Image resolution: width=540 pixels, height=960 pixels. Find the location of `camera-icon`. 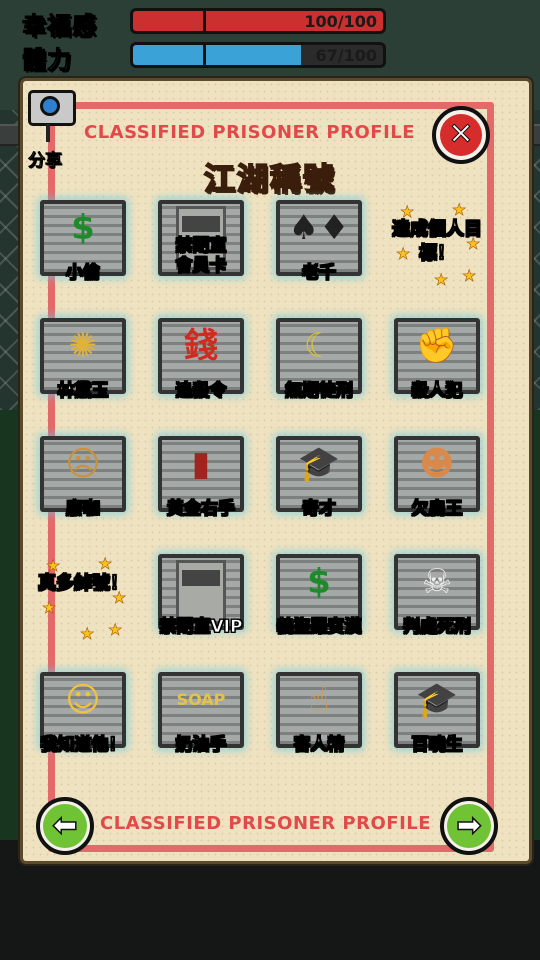

camera-icon is located at coordinates (52, 108).